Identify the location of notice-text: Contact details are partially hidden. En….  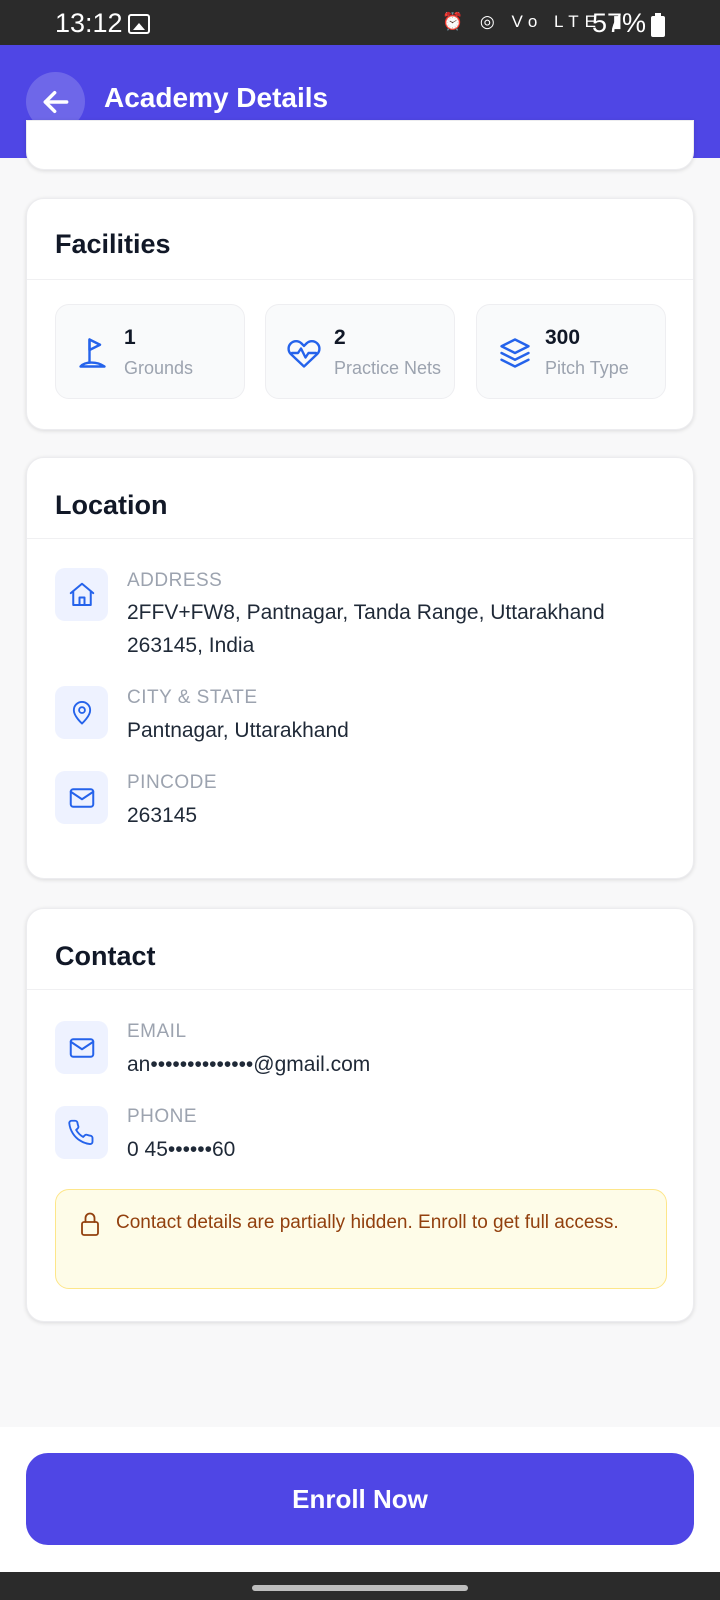
(367, 1222).